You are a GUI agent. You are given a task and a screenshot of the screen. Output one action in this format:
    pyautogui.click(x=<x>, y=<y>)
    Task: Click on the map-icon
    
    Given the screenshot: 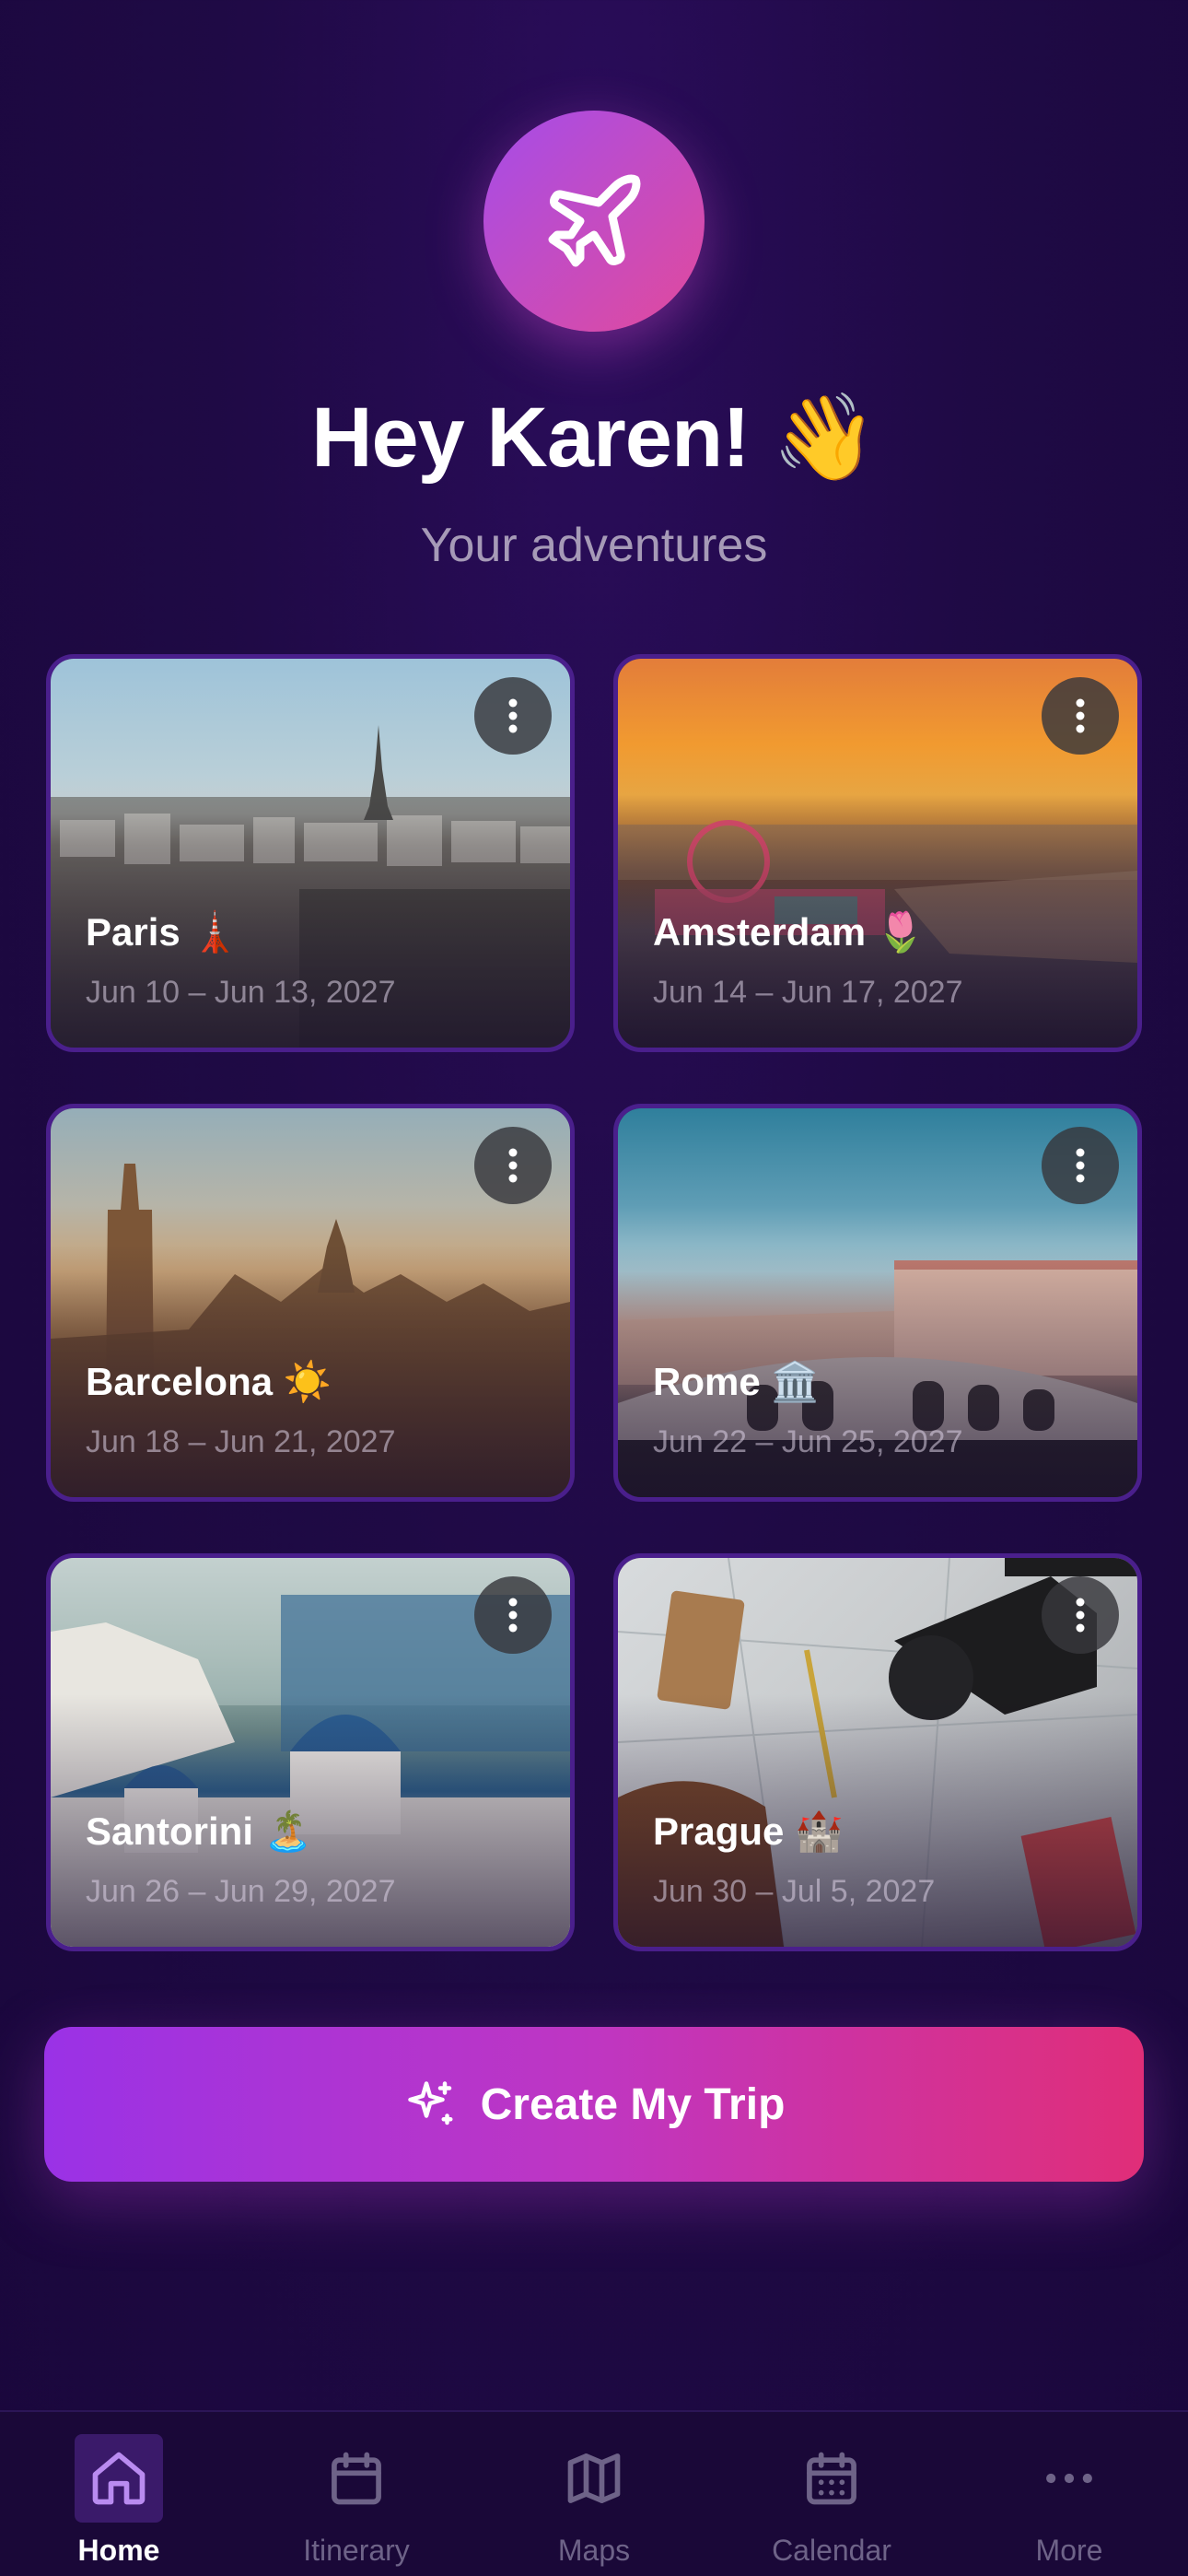 What is the action you would take?
    pyautogui.click(x=594, y=2478)
    